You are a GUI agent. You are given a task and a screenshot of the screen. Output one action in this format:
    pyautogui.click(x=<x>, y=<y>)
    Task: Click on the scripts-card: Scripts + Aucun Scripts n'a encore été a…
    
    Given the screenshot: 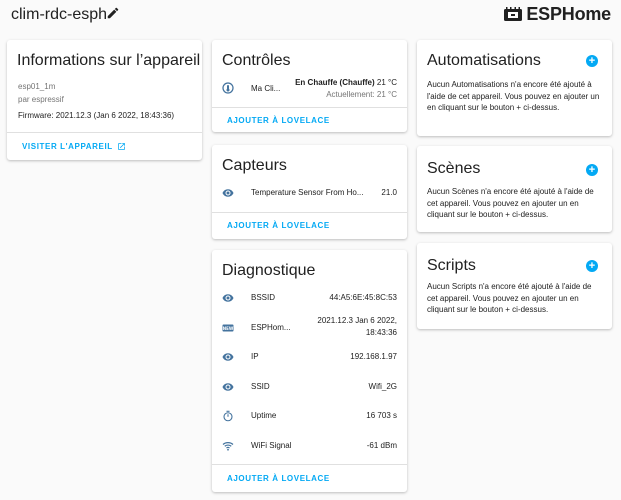 What is the action you would take?
    pyautogui.click(x=514, y=286)
    